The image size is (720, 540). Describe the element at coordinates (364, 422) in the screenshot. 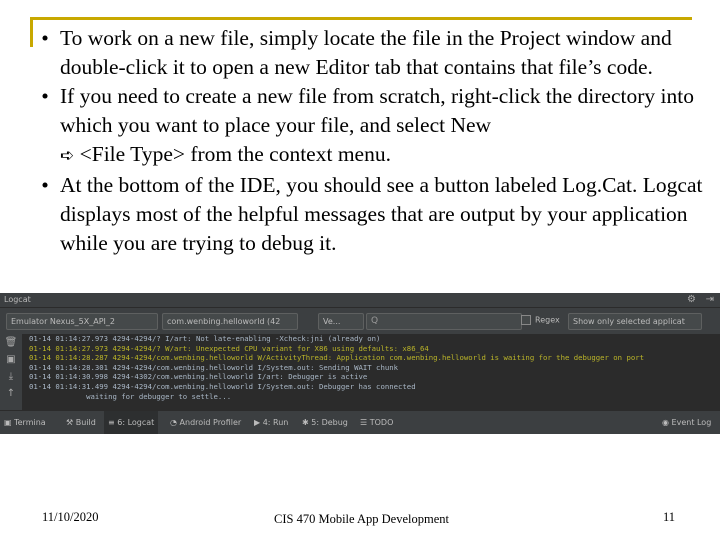

I see `todo-icon: ☰` at that location.